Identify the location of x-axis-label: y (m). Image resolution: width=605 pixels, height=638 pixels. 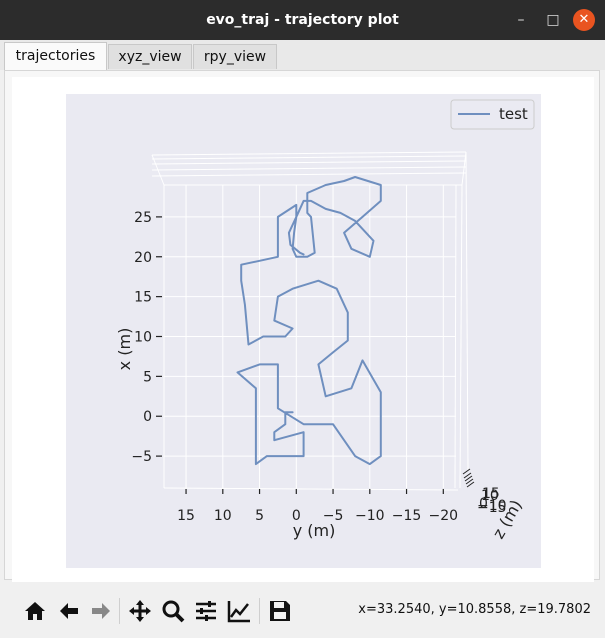
(314, 530).